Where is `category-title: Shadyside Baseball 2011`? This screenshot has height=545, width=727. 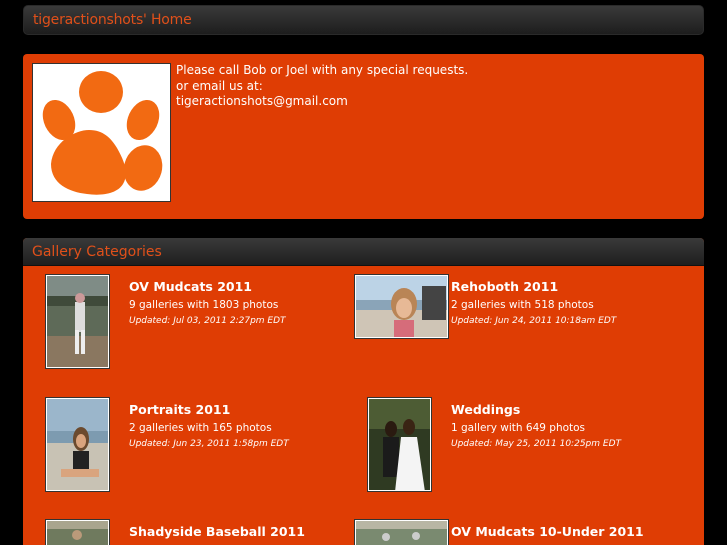 category-title: Shadyside Baseball 2011 is located at coordinates (217, 531).